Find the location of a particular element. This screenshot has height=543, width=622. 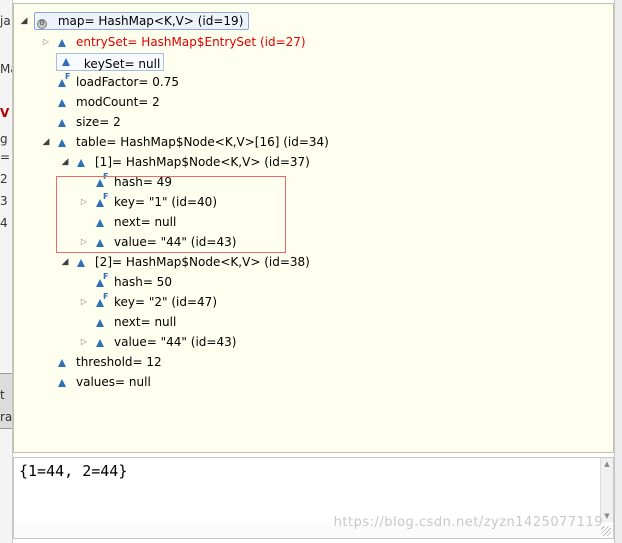

tree-row-label: modCount= 2 is located at coordinates (118, 102).